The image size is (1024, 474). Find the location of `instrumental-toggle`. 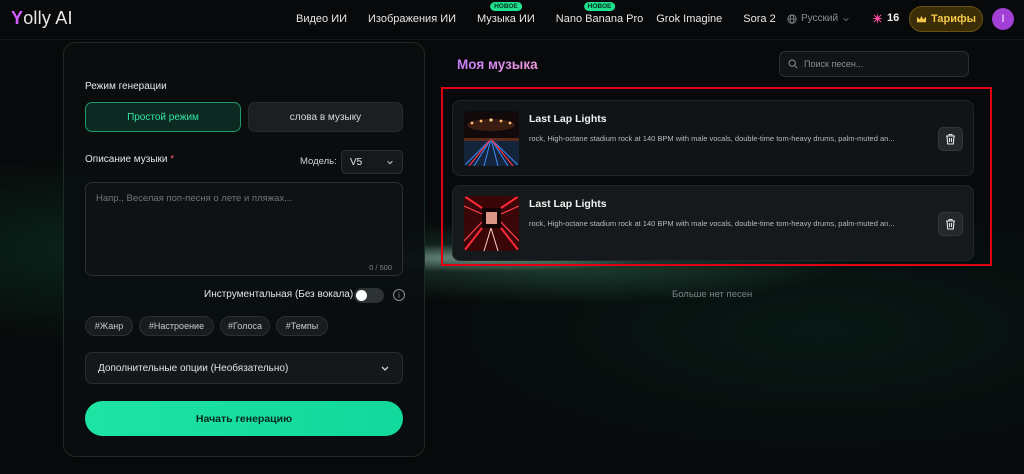

instrumental-toggle is located at coordinates (369, 295).